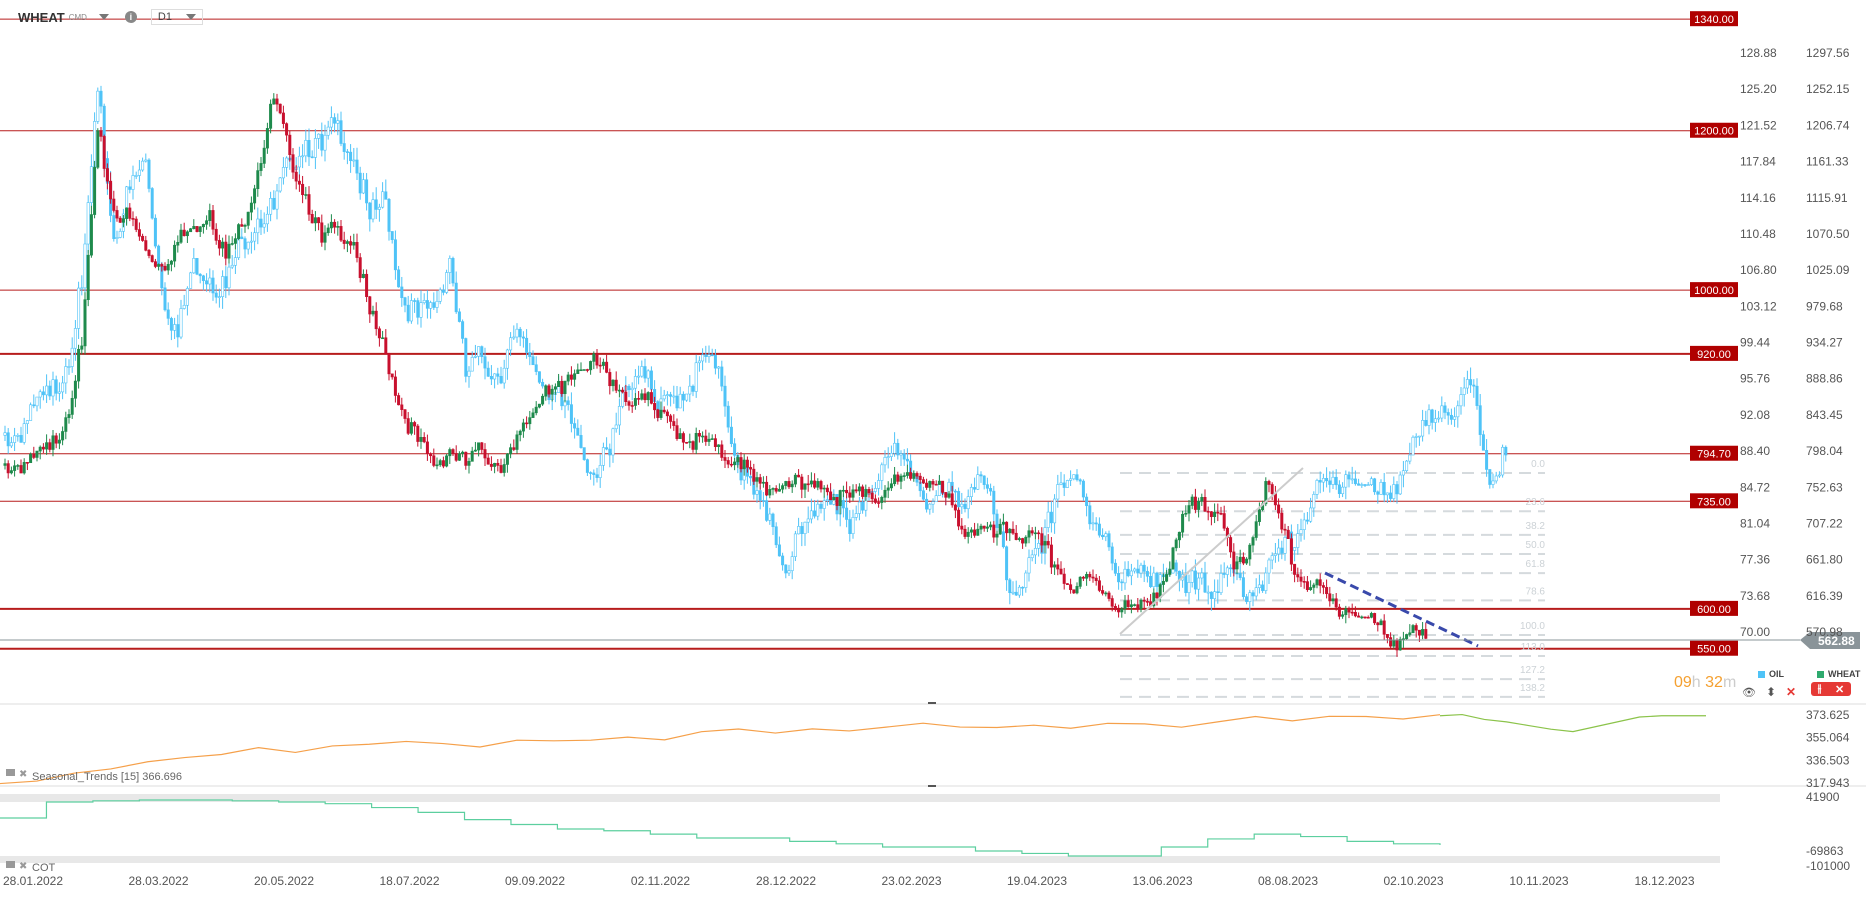 This screenshot has width=1866, height=909. What do you see at coordinates (130, 17) in the screenshot?
I see `info-icon: i` at bounding box center [130, 17].